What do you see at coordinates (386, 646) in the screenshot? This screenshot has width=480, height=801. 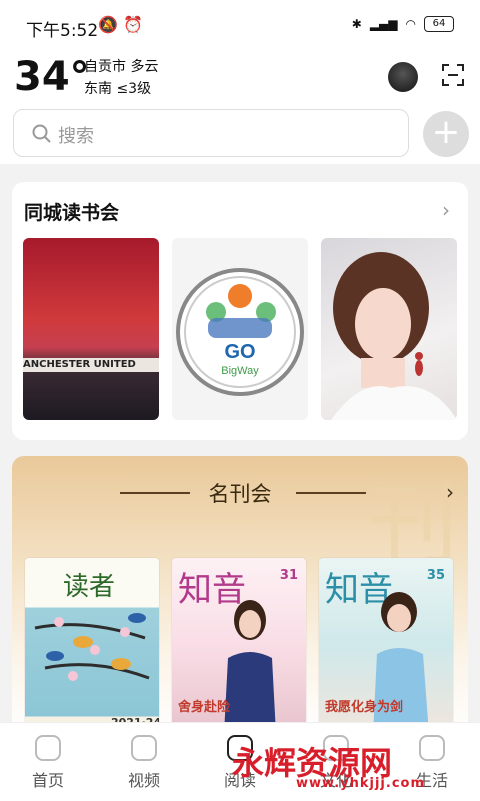 I see `magazine-cover: 知音 35 我愿化身为剑` at bounding box center [386, 646].